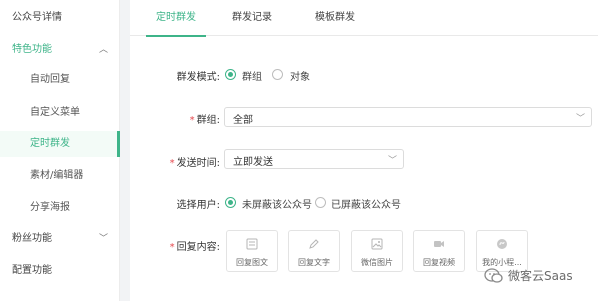 The width and height of the screenshot is (598, 301). What do you see at coordinates (540, 276) in the screenshot?
I see `watermark-text: 微客云Saas` at bounding box center [540, 276].